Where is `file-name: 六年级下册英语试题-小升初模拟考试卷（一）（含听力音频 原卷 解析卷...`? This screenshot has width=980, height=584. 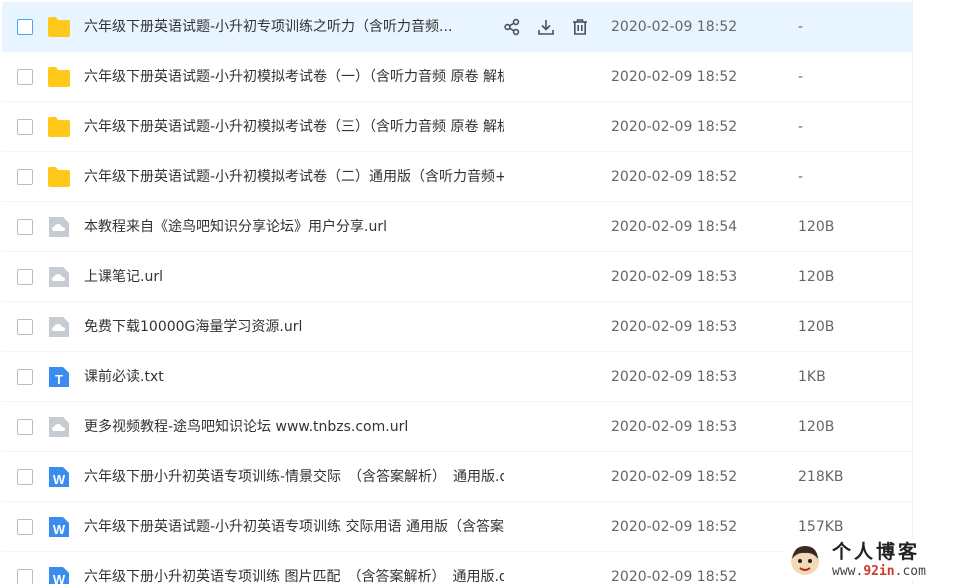 file-name: 六年级下册英语试题-小升初模拟考试卷（一）（含听力音频 原卷 解析卷... is located at coordinates (294, 77).